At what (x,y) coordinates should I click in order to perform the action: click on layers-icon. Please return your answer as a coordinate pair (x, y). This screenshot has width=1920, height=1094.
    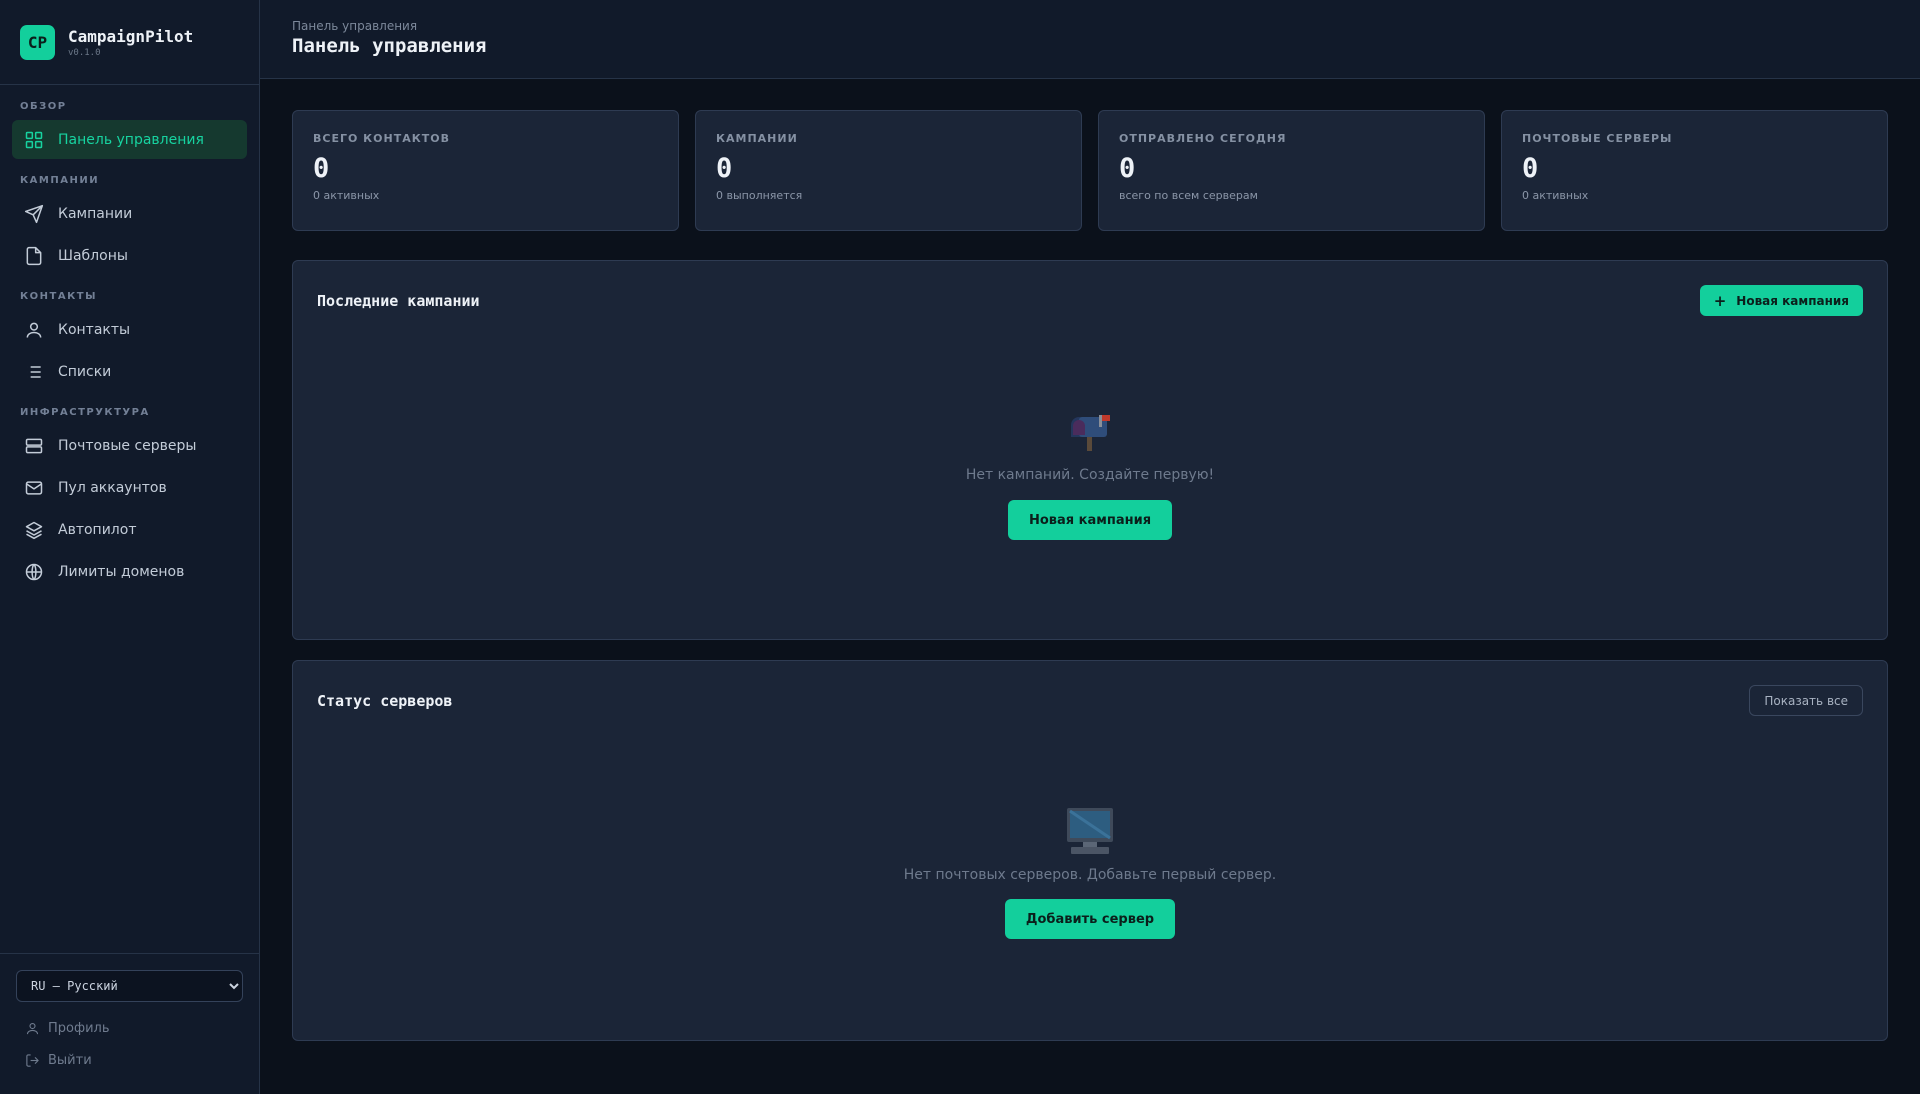
    Looking at the image, I should click on (34, 530).